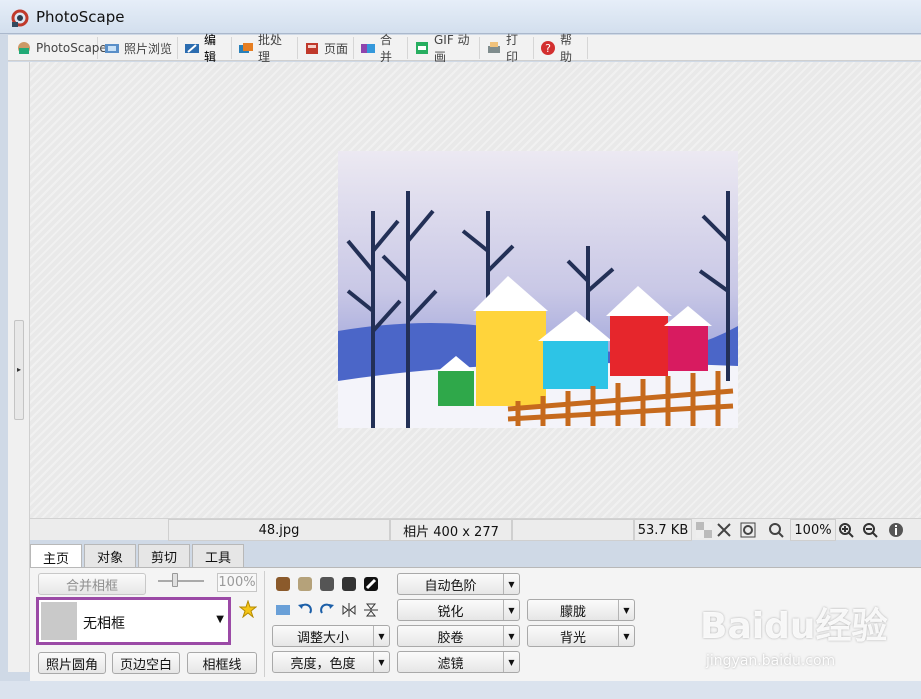  I want to click on photoscape-icon, so click(24, 48).